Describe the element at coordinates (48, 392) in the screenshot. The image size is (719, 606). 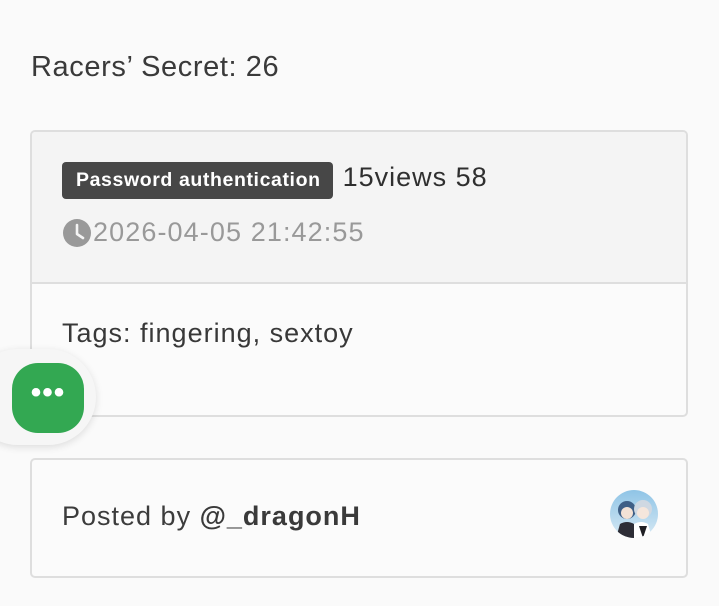
I see `more-dots-icon: •••` at that location.